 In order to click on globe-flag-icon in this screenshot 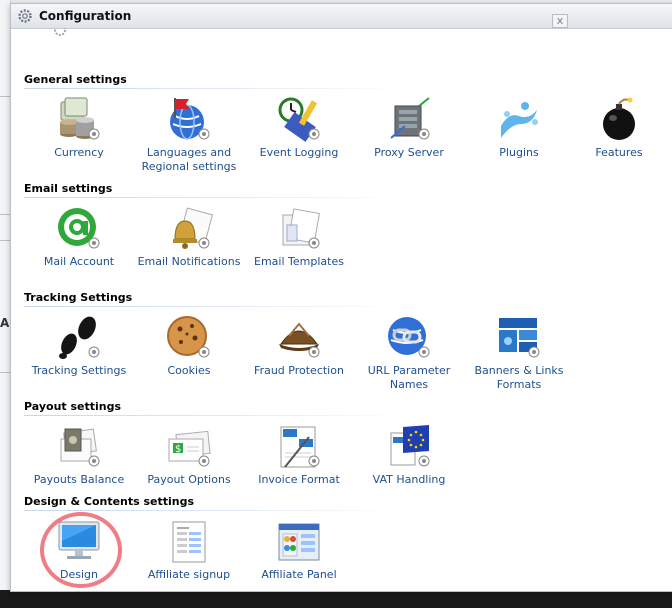, I will do `click(190, 119)`.